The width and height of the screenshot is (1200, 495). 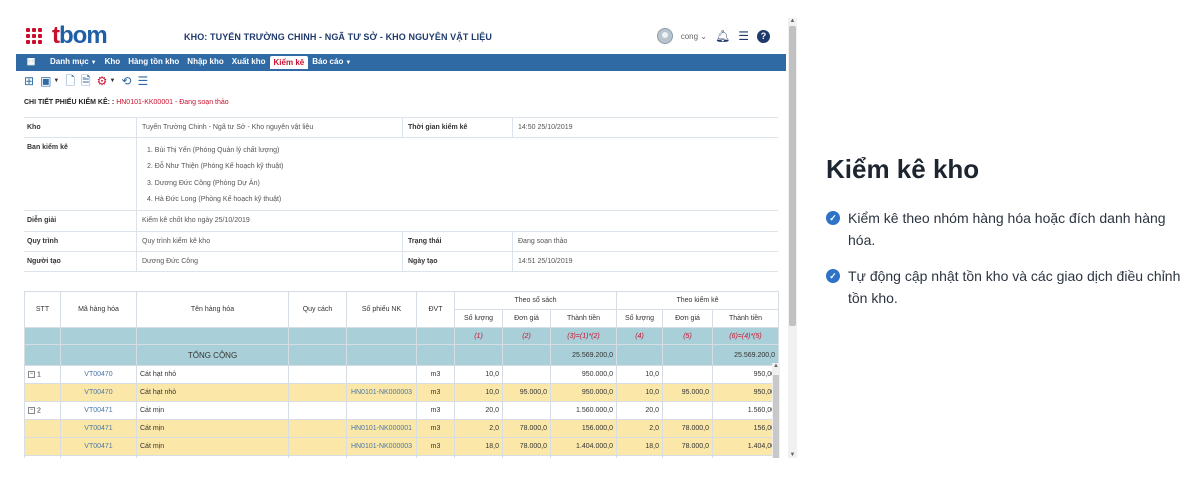 What do you see at coordinates (142, 81) in the screenshot?
I see `list-icon: ☰` at bounding box center [142, 81].